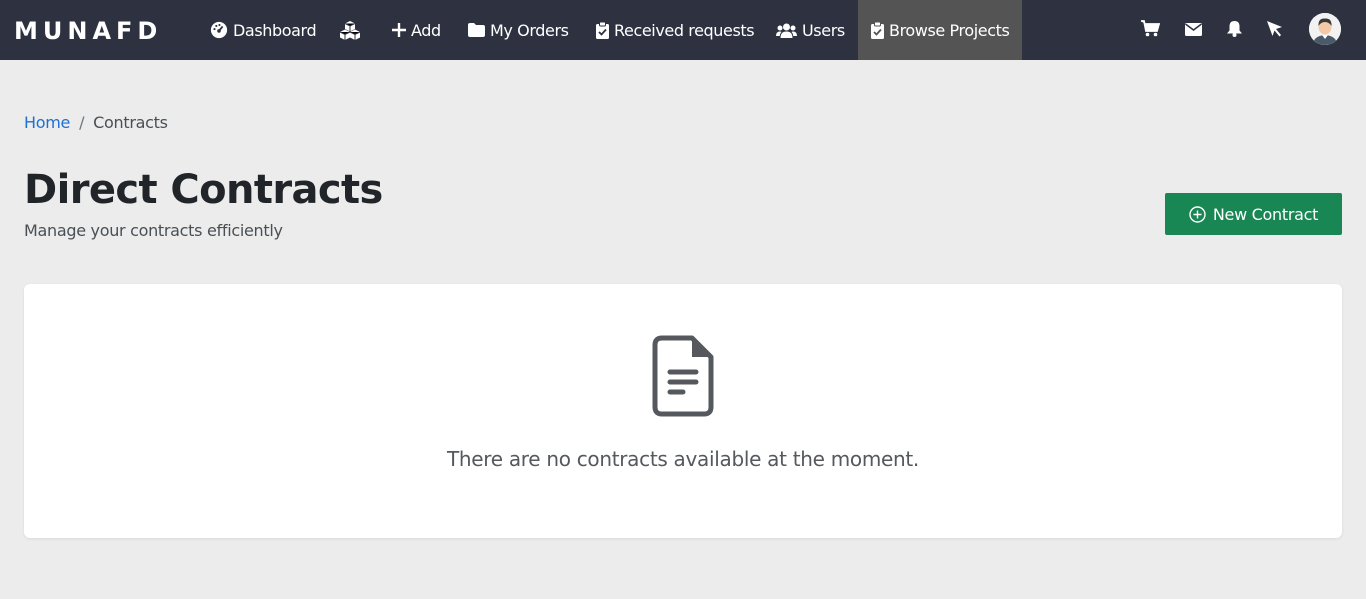  Describe the element at coordinates (426, 30) in the screenshot. I see `nav-add-label: Add` at that location.